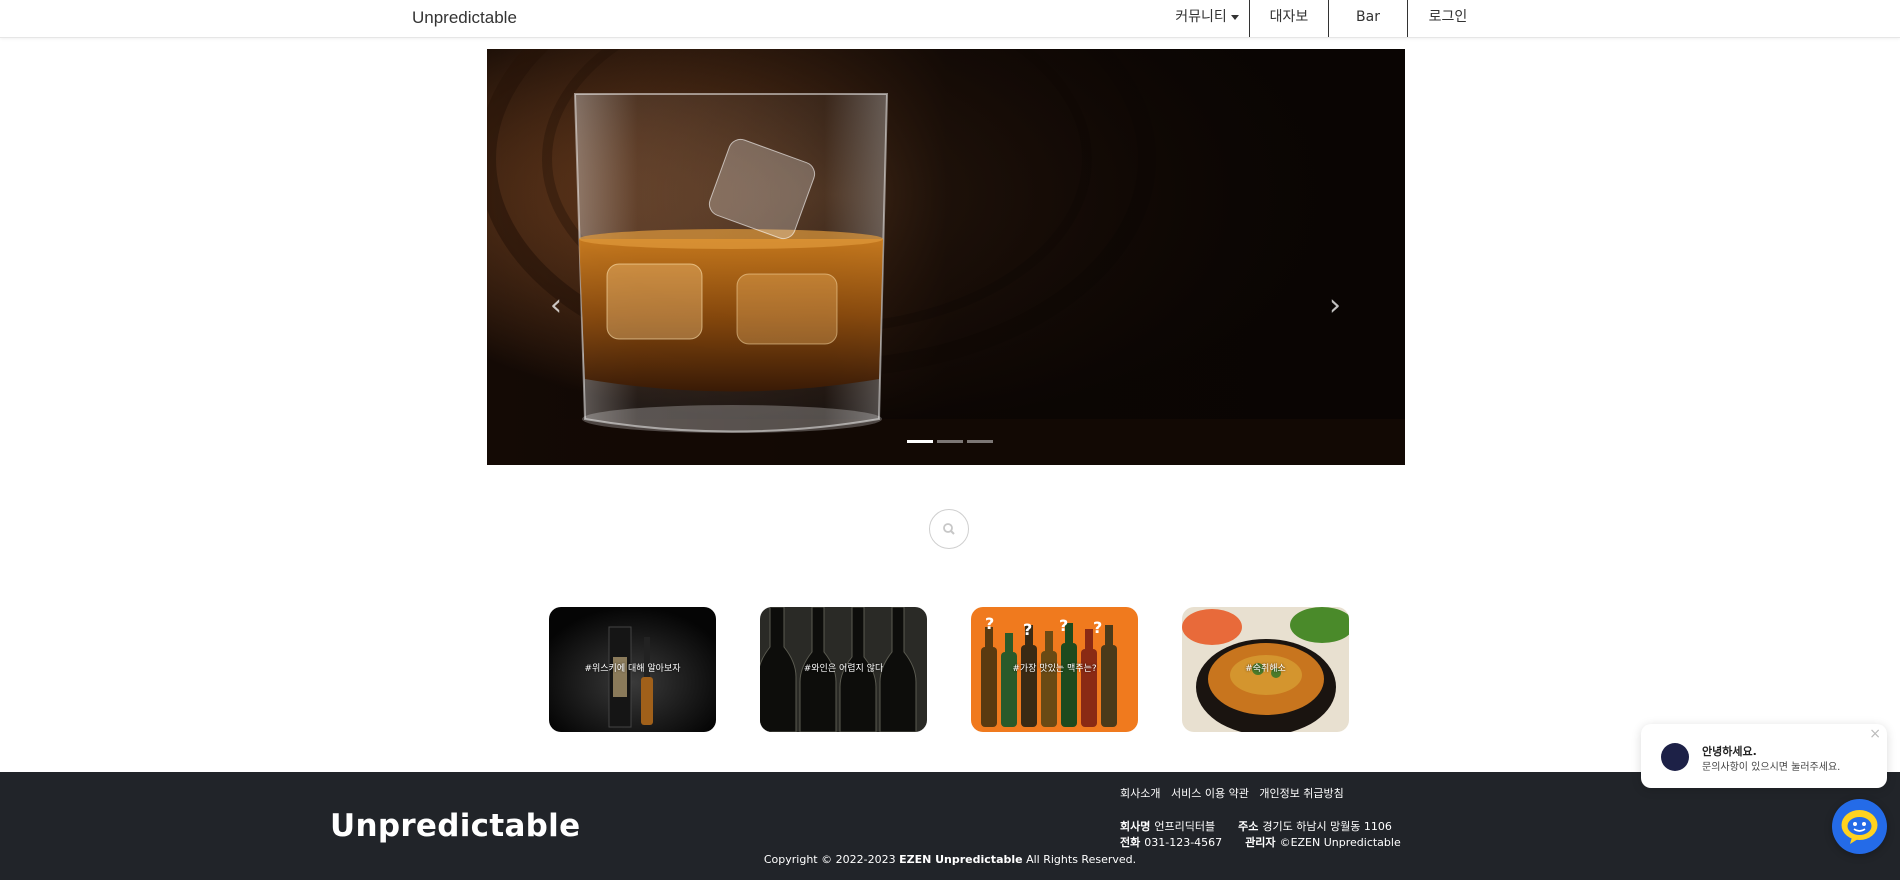 Image resolution: width=1900 pixels, height=880 pixels. Describe the element at coordinates (961, 859) in the screenshot. I see `copyright-brand: EZEN Unpredictable` at that location.